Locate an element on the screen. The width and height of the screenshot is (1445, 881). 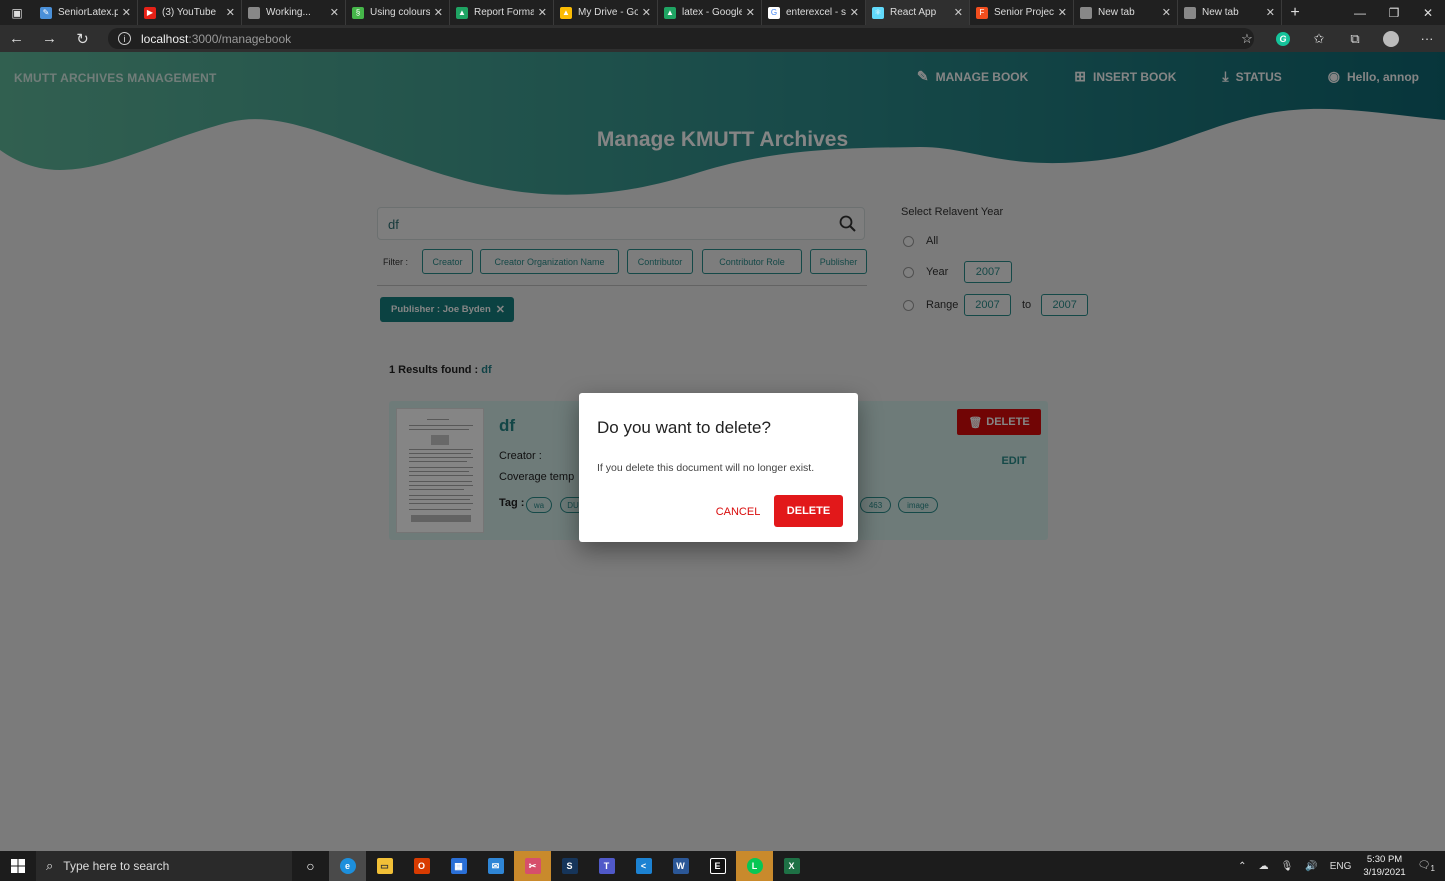
tray-chevron-icon: ⌃ is located at coordinates (1242, 866).